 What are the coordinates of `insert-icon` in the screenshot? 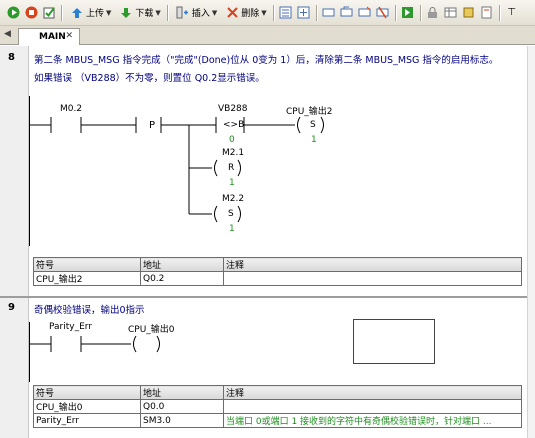 It's located at (183, 13).